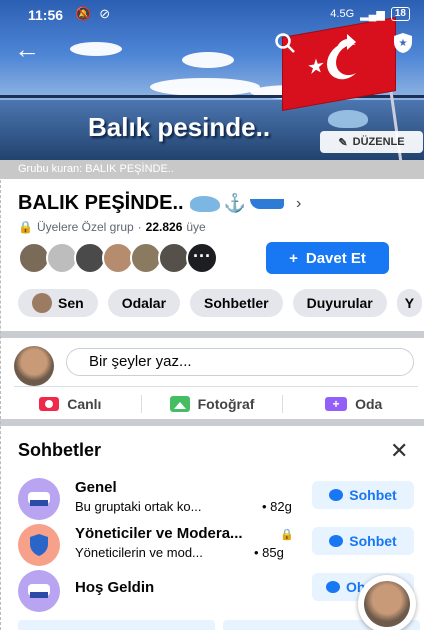 The image size is (424, 630). I want to click on member-avatars: ···, so click(118, 258).